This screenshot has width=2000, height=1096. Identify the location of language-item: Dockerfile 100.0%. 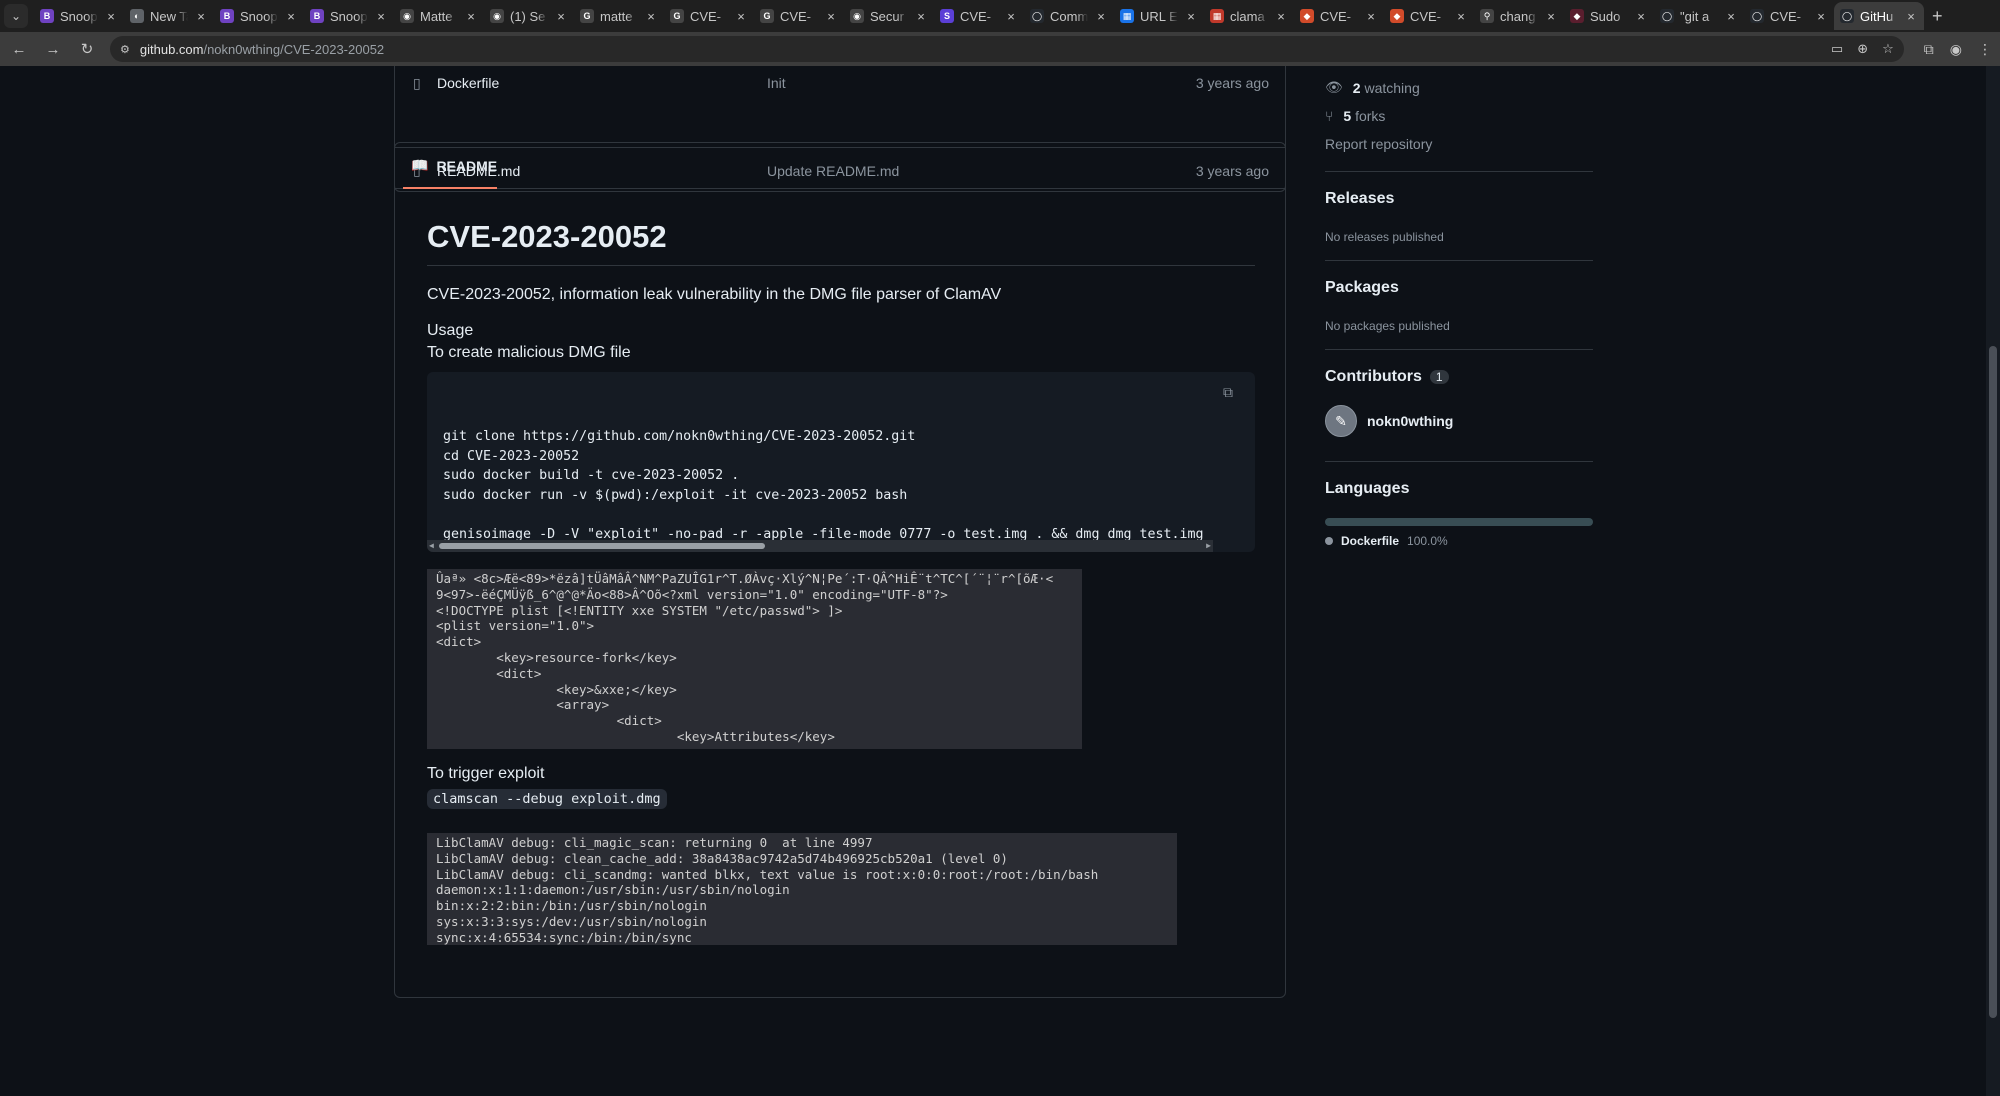
(1386, 541).